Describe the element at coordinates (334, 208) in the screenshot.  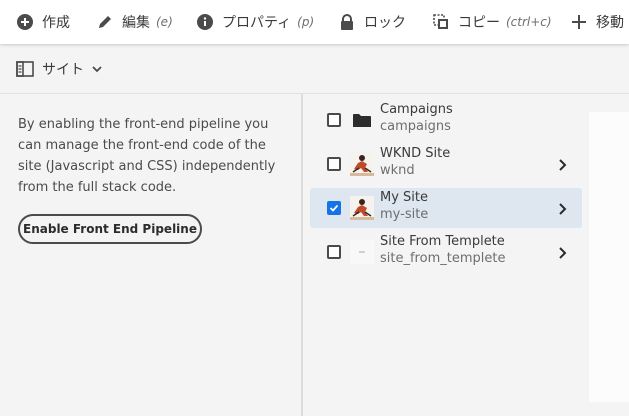
I see `item-checkbox-checked` at that location.